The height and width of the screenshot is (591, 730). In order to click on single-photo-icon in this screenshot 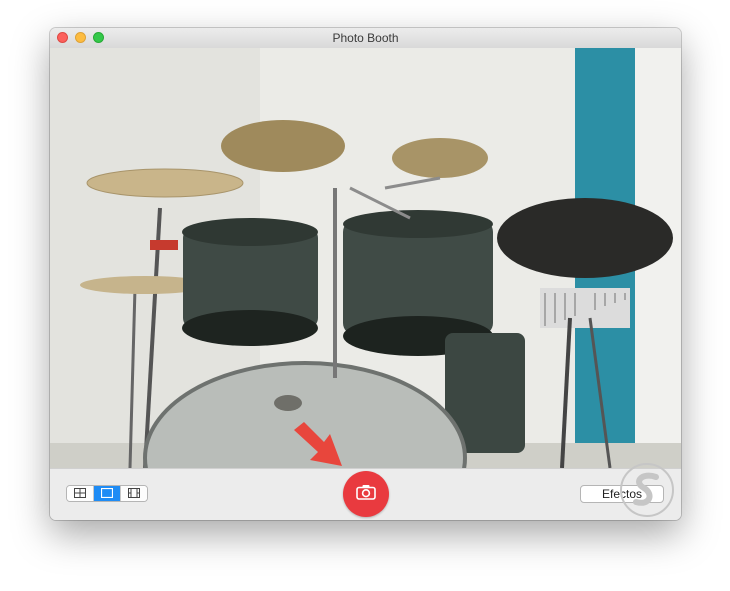, I will do `click(107, 493)`.